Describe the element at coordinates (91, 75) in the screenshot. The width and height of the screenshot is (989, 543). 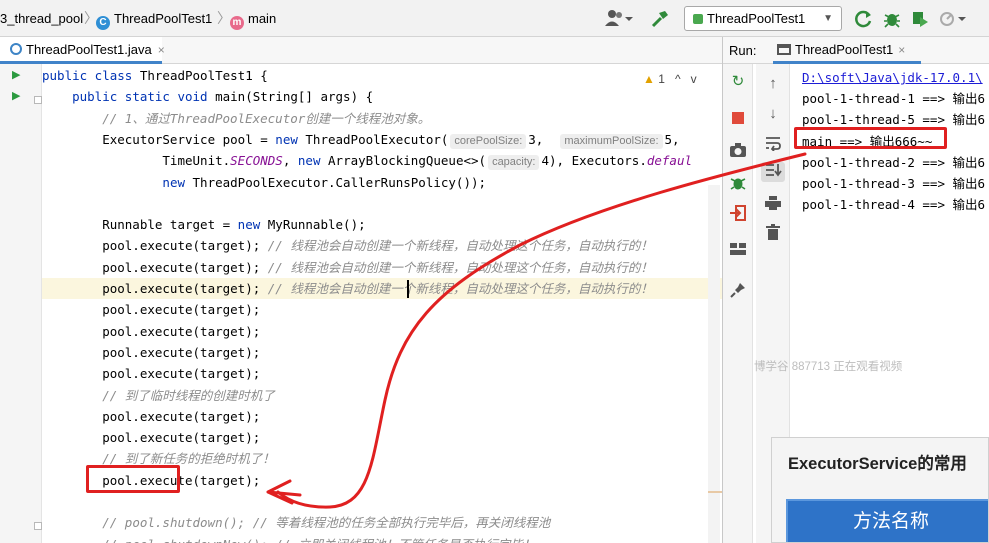
I see `code-token: public class` at that location.